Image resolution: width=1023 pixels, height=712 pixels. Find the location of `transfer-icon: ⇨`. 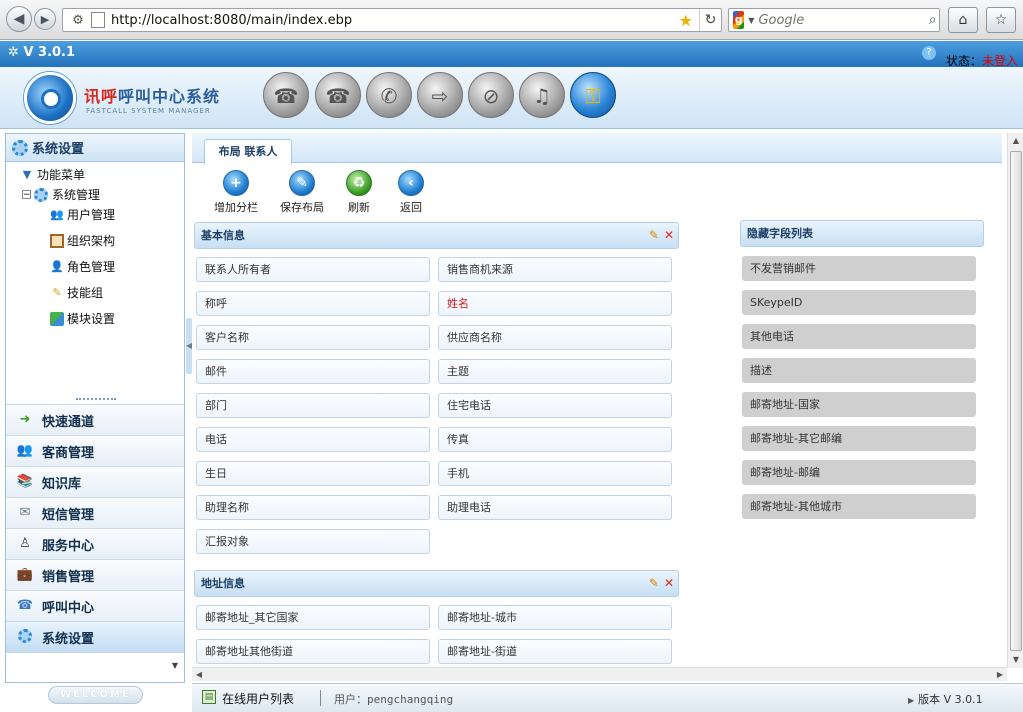

transfer-icon: ⇨ is located at coordinates (440, 95).